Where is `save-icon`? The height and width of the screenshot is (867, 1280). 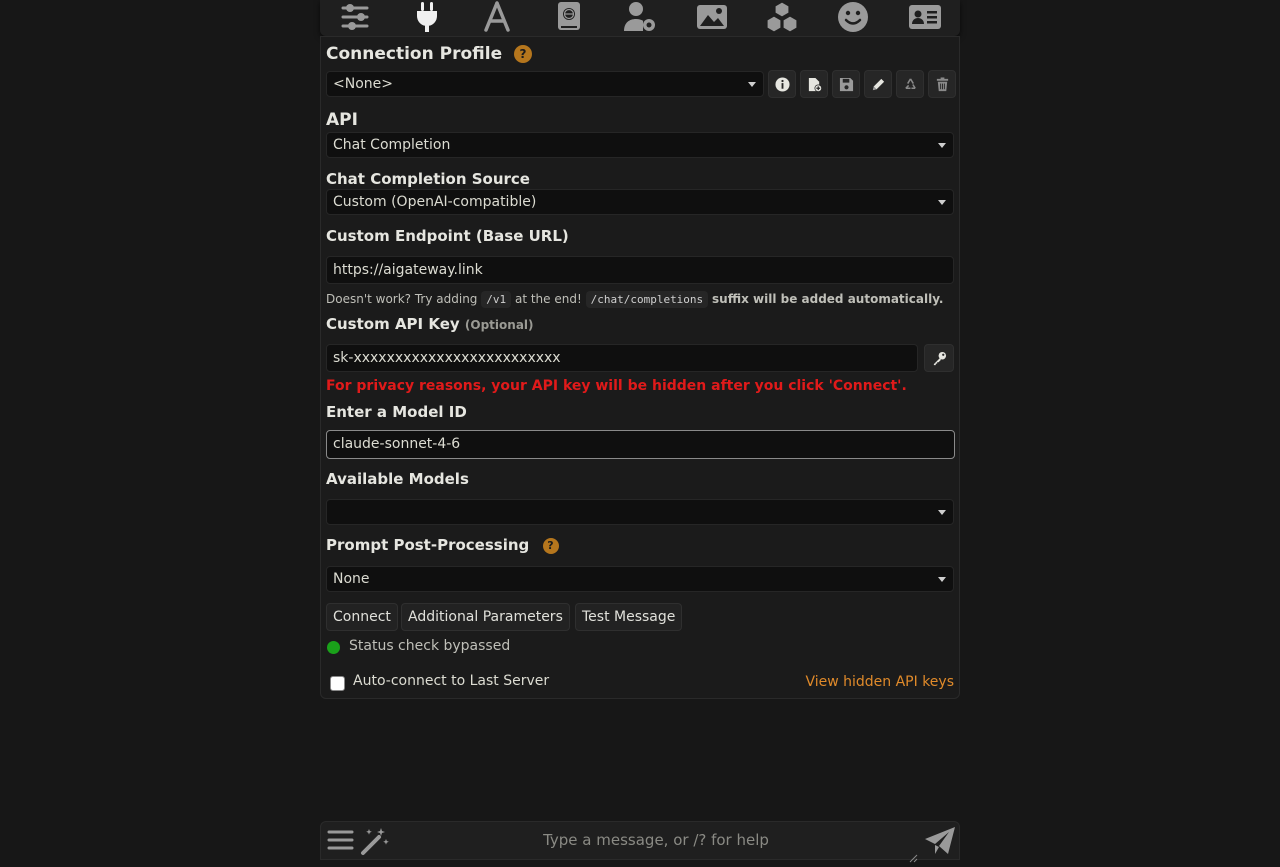 save-icon is located at coordinates (846, 84).